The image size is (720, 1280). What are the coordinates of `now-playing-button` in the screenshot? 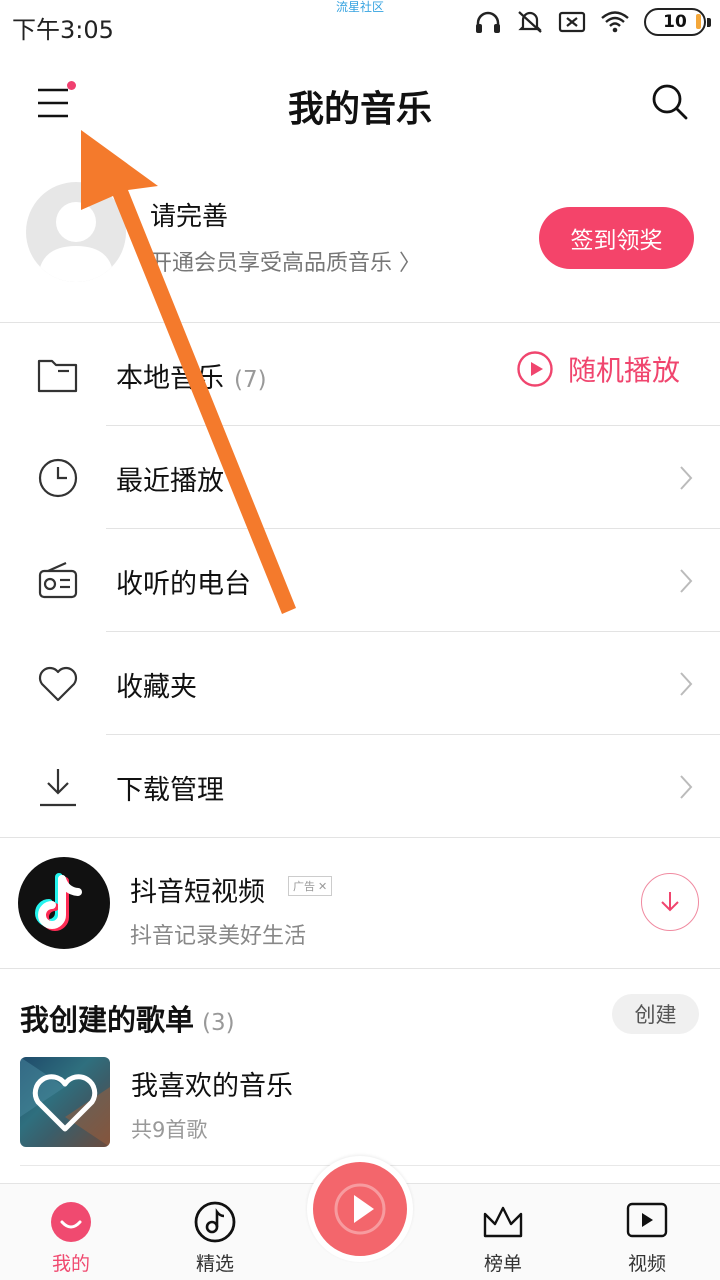 It's located at (360, 1209).